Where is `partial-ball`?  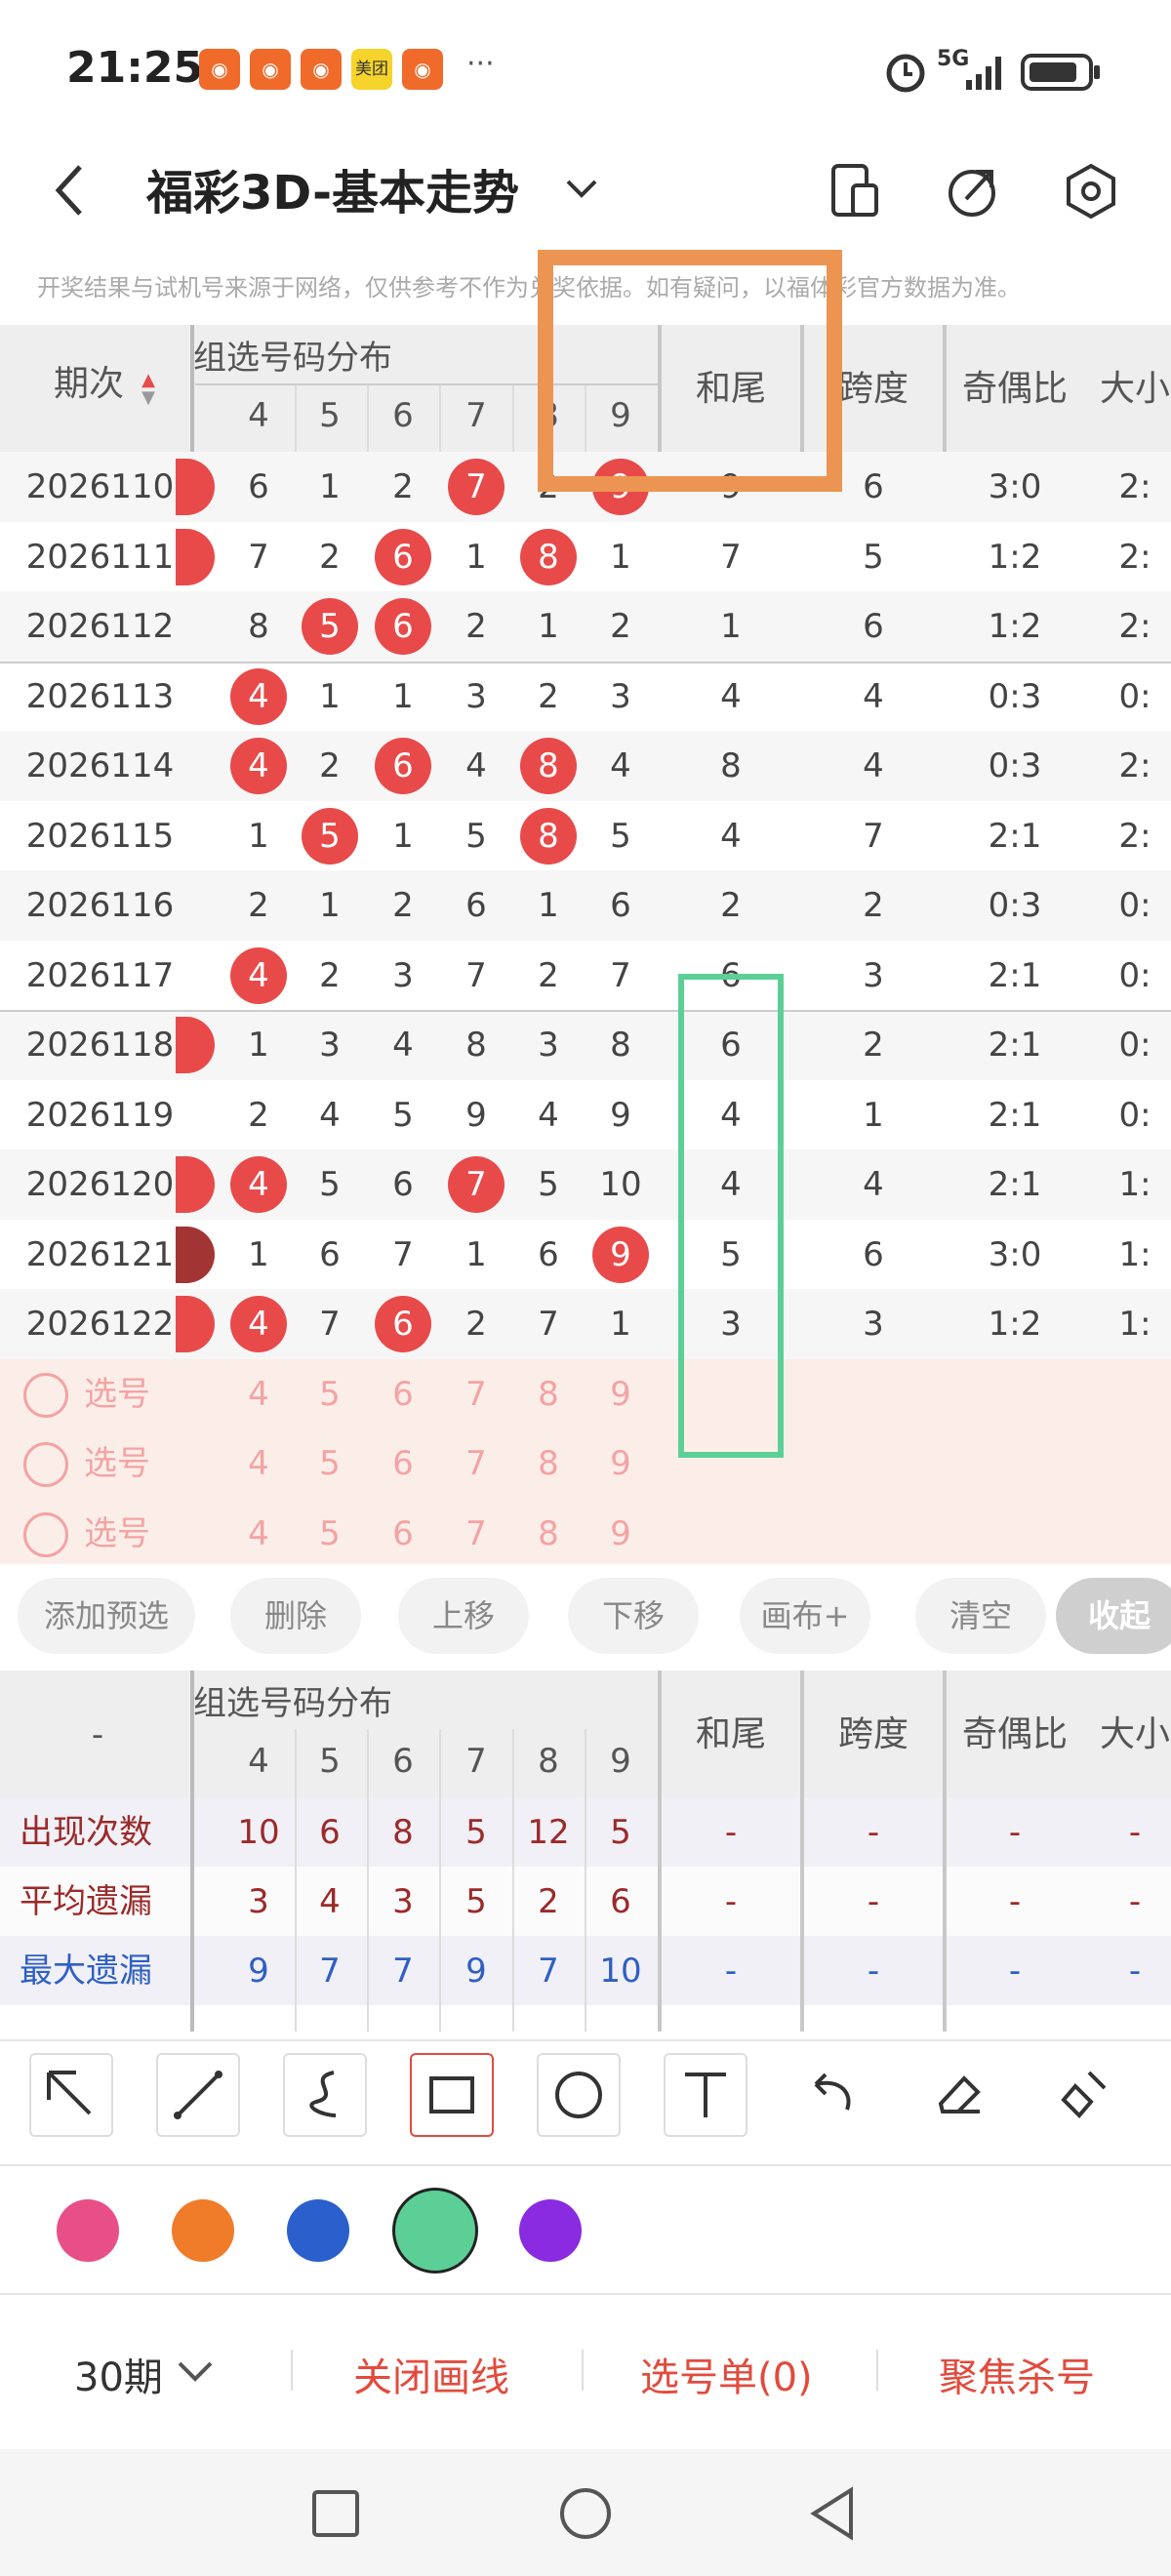 partial-ball is located at coordinates (195, 1045).